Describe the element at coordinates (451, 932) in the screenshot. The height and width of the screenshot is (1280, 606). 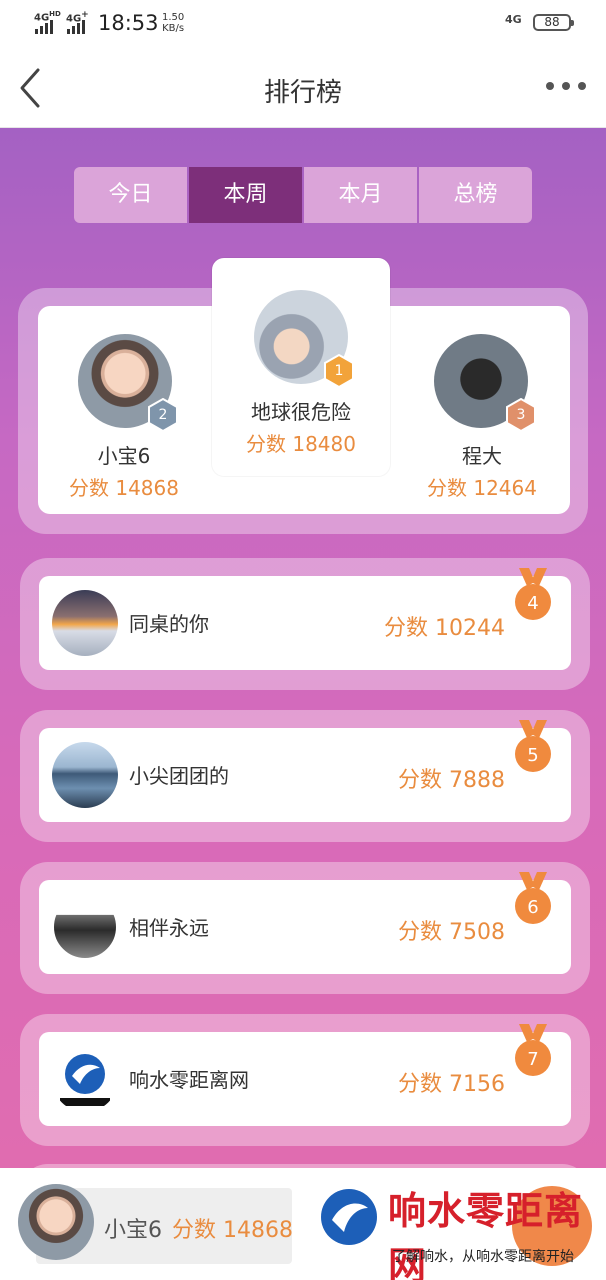
I see `list-item-score: 分数 7508` at that location.